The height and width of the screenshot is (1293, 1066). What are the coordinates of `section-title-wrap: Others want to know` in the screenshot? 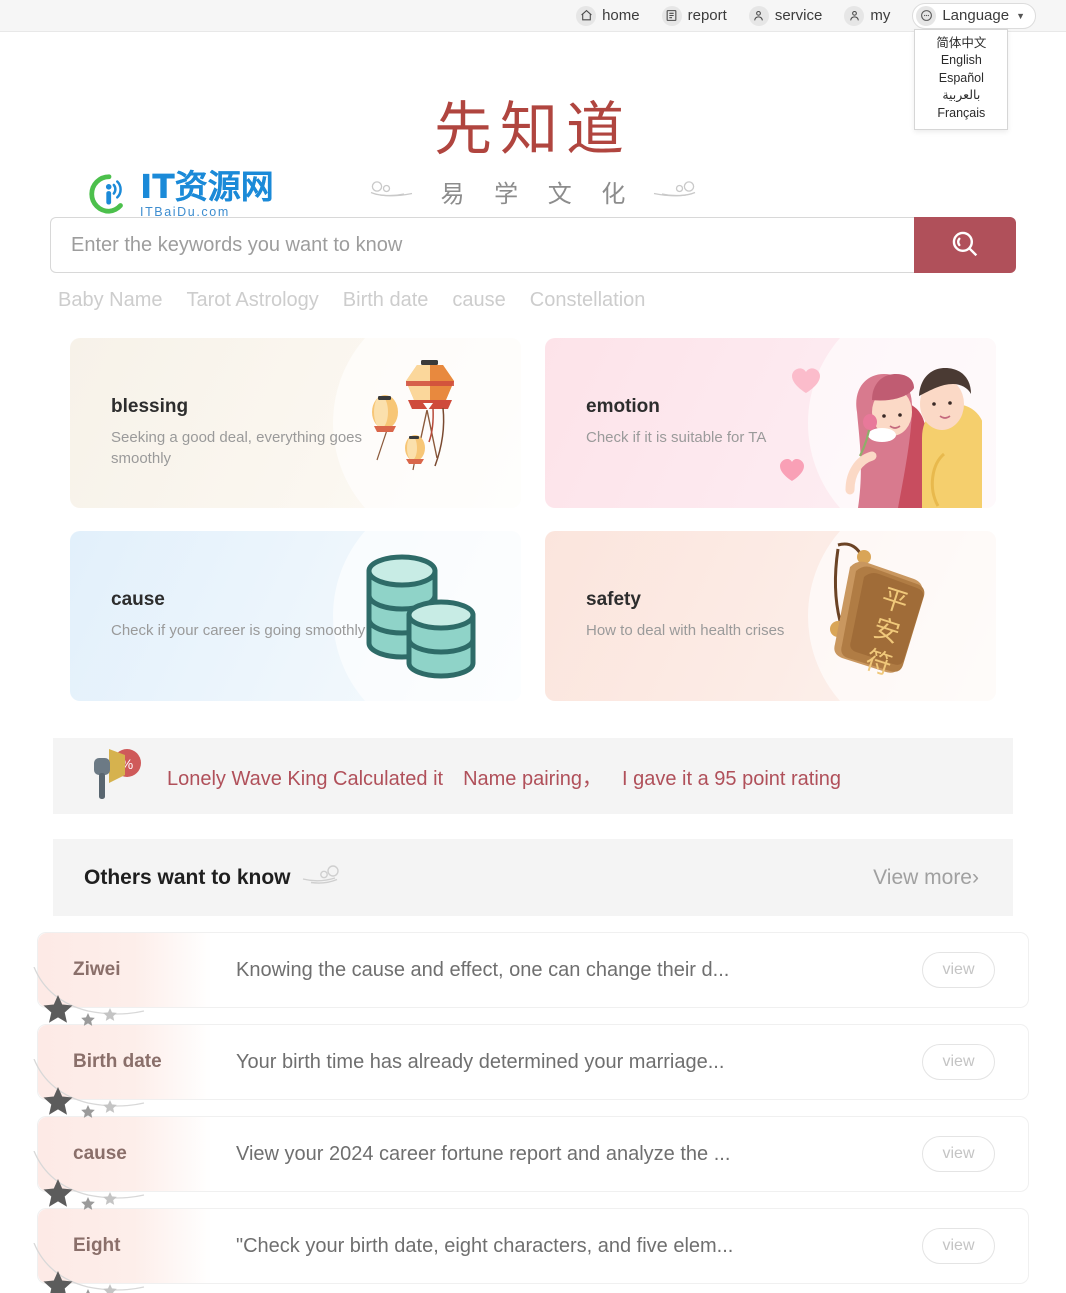 It's located at (215, 877).